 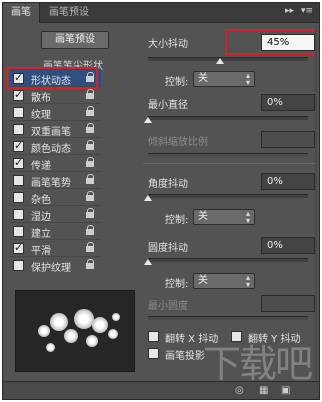 What do you see at coordinates (228, 196) in the screenshot?
I see `angle-jitter-slider` at bounding box center [228, 196].